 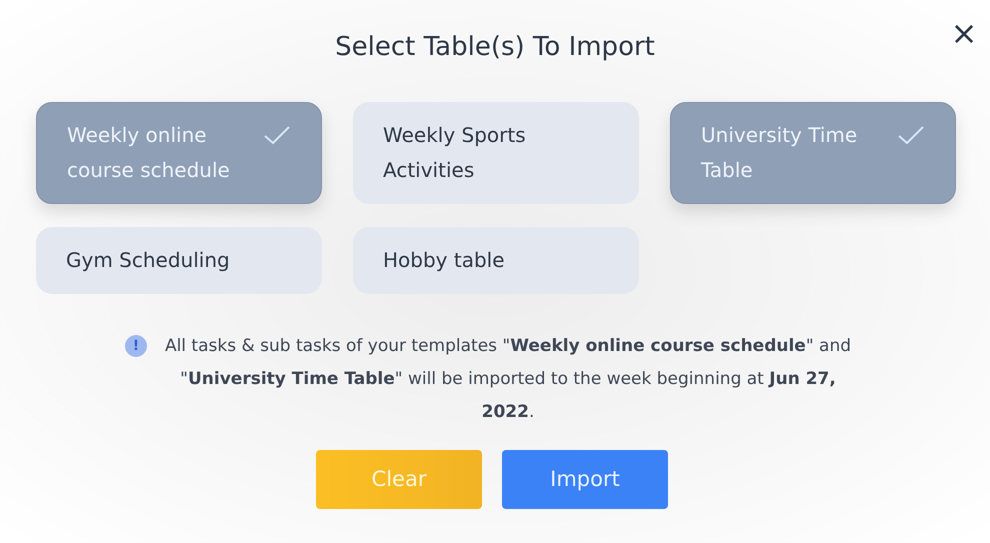 I want to click on table-option: Hobby table, so click(x=496, y=260).